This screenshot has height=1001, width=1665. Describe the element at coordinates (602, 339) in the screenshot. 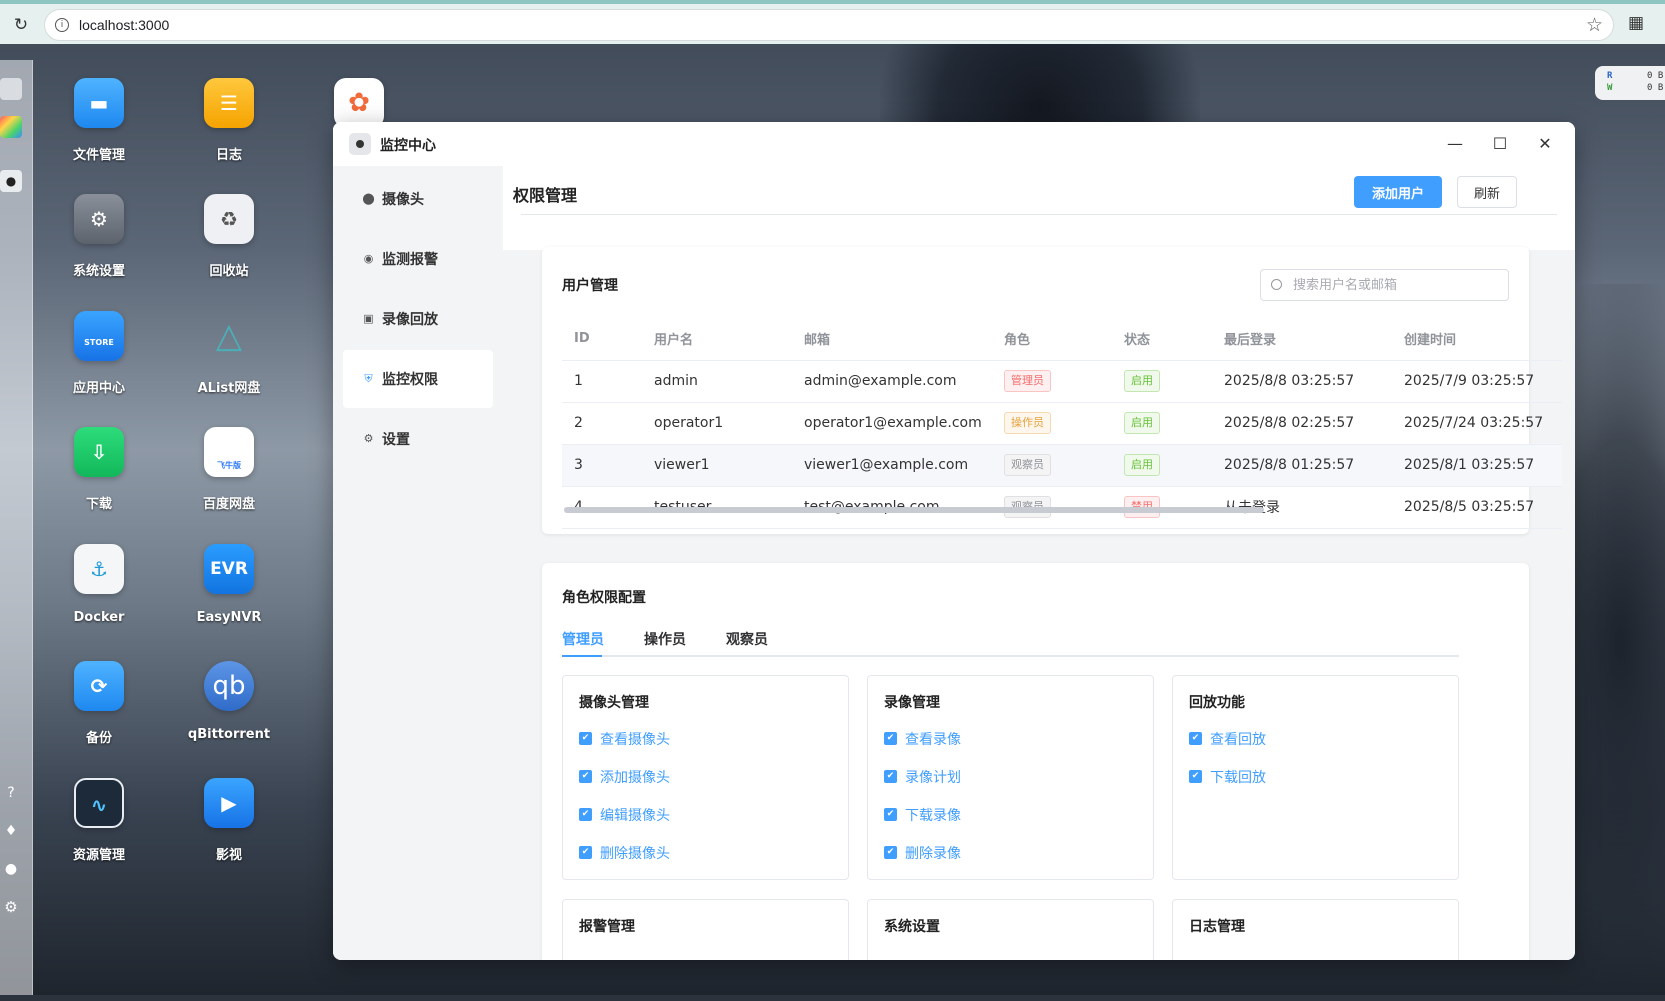

I see `column-header: ID` at that location.